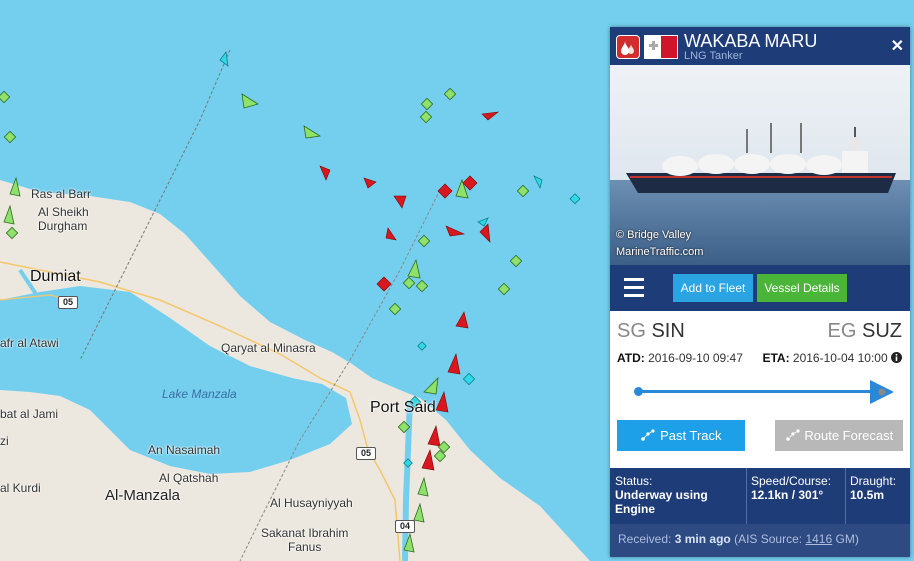 Image resolution: width=914 pixels, height=561 pixels. Describe the element at coordinates (818, 539) in the screenshot. I see `ais-source-link: 1416` at that location.